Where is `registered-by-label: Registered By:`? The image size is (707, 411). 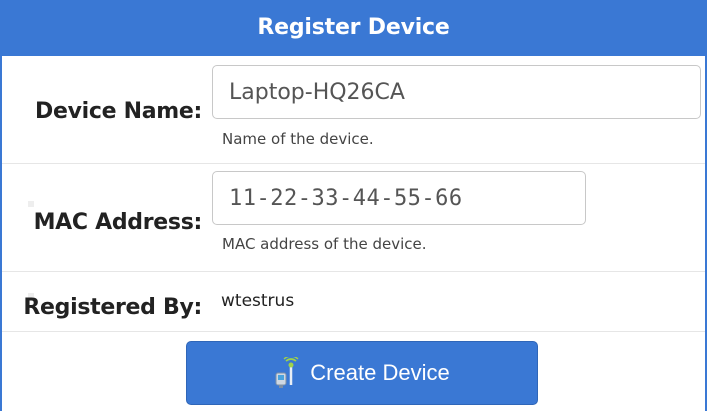 registered-by-label: Registered By: is located at coordinates (112, 307).